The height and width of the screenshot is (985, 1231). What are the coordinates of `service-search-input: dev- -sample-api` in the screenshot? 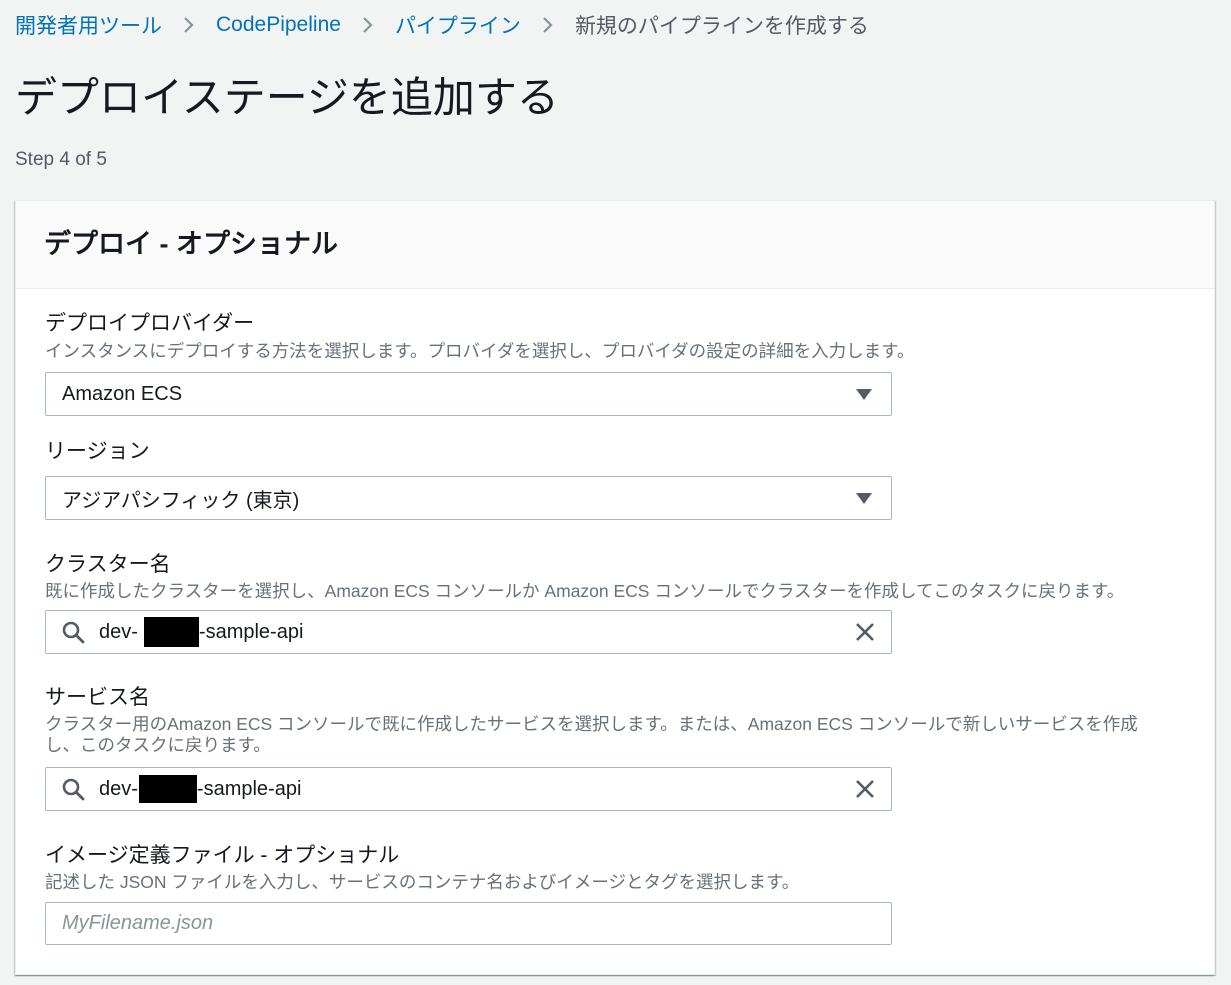 It's located at (468, 789).